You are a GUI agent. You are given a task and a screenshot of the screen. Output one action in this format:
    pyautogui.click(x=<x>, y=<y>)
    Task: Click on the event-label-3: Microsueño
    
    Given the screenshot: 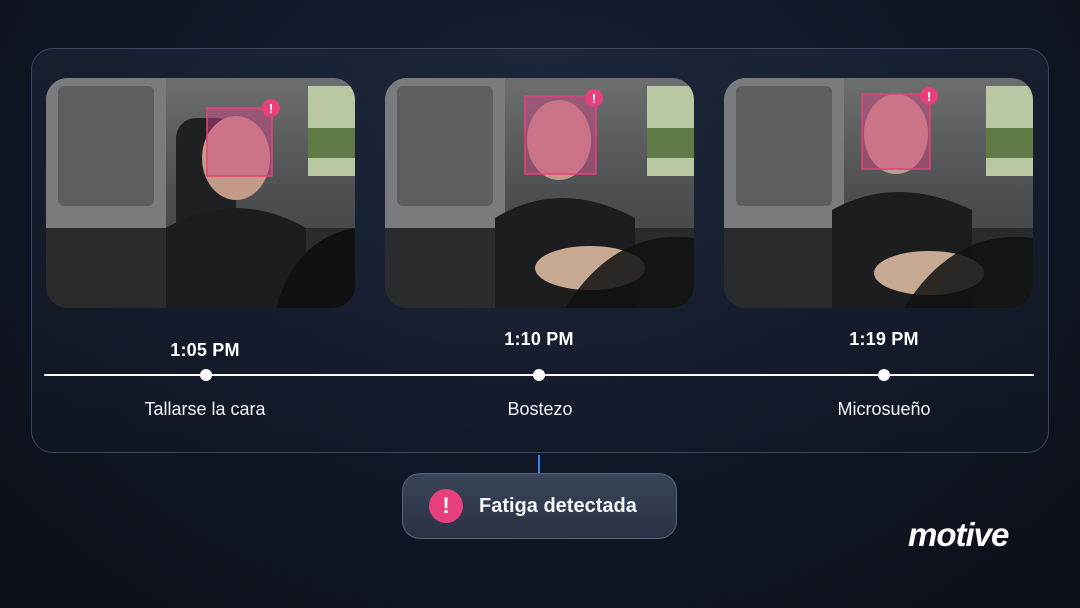 What is the action you would take?
    pyautogui.click(x=884, y=409)
    